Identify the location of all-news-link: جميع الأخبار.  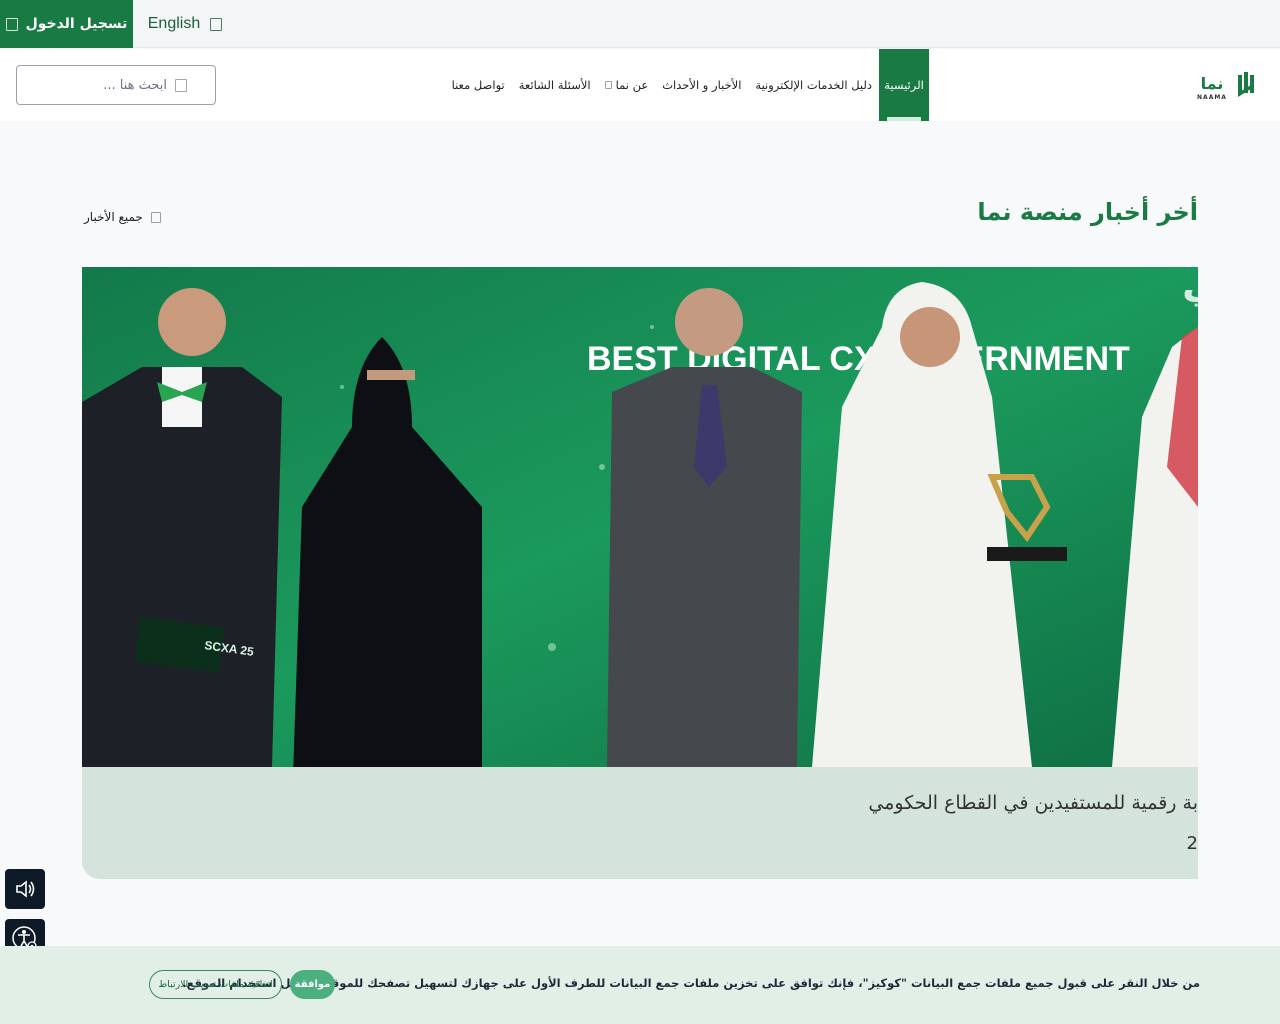
(122, 217).